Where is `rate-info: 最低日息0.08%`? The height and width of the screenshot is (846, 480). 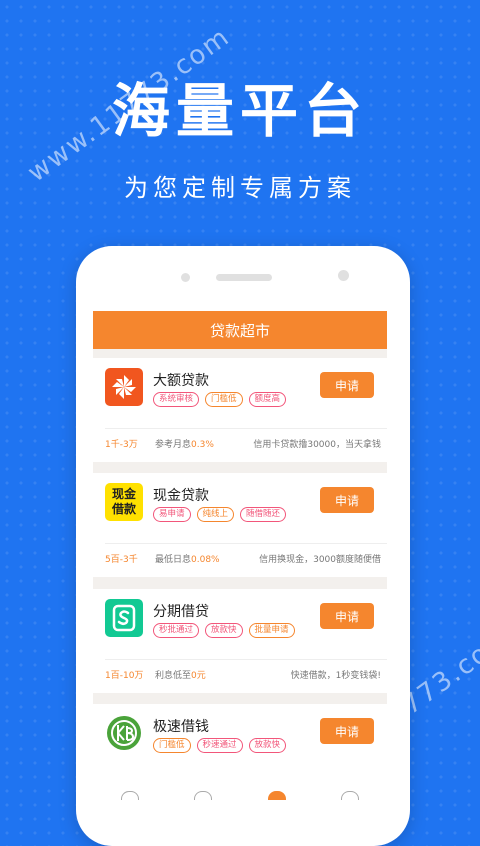 rate-info: 最低日息0.08% is located at coordinates (187, 558).